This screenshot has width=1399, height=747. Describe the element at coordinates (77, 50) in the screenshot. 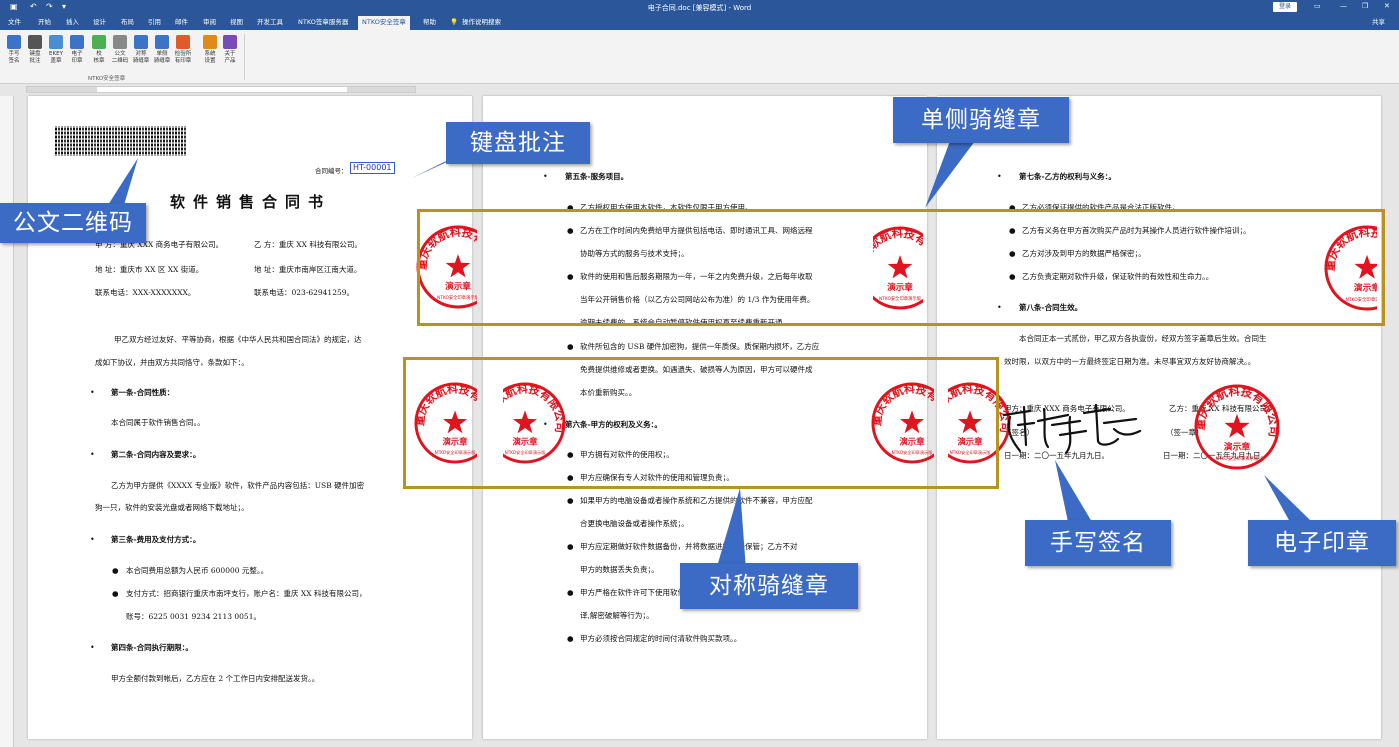

I see `ribbon-button-stamp: 电子 印章` at that location.